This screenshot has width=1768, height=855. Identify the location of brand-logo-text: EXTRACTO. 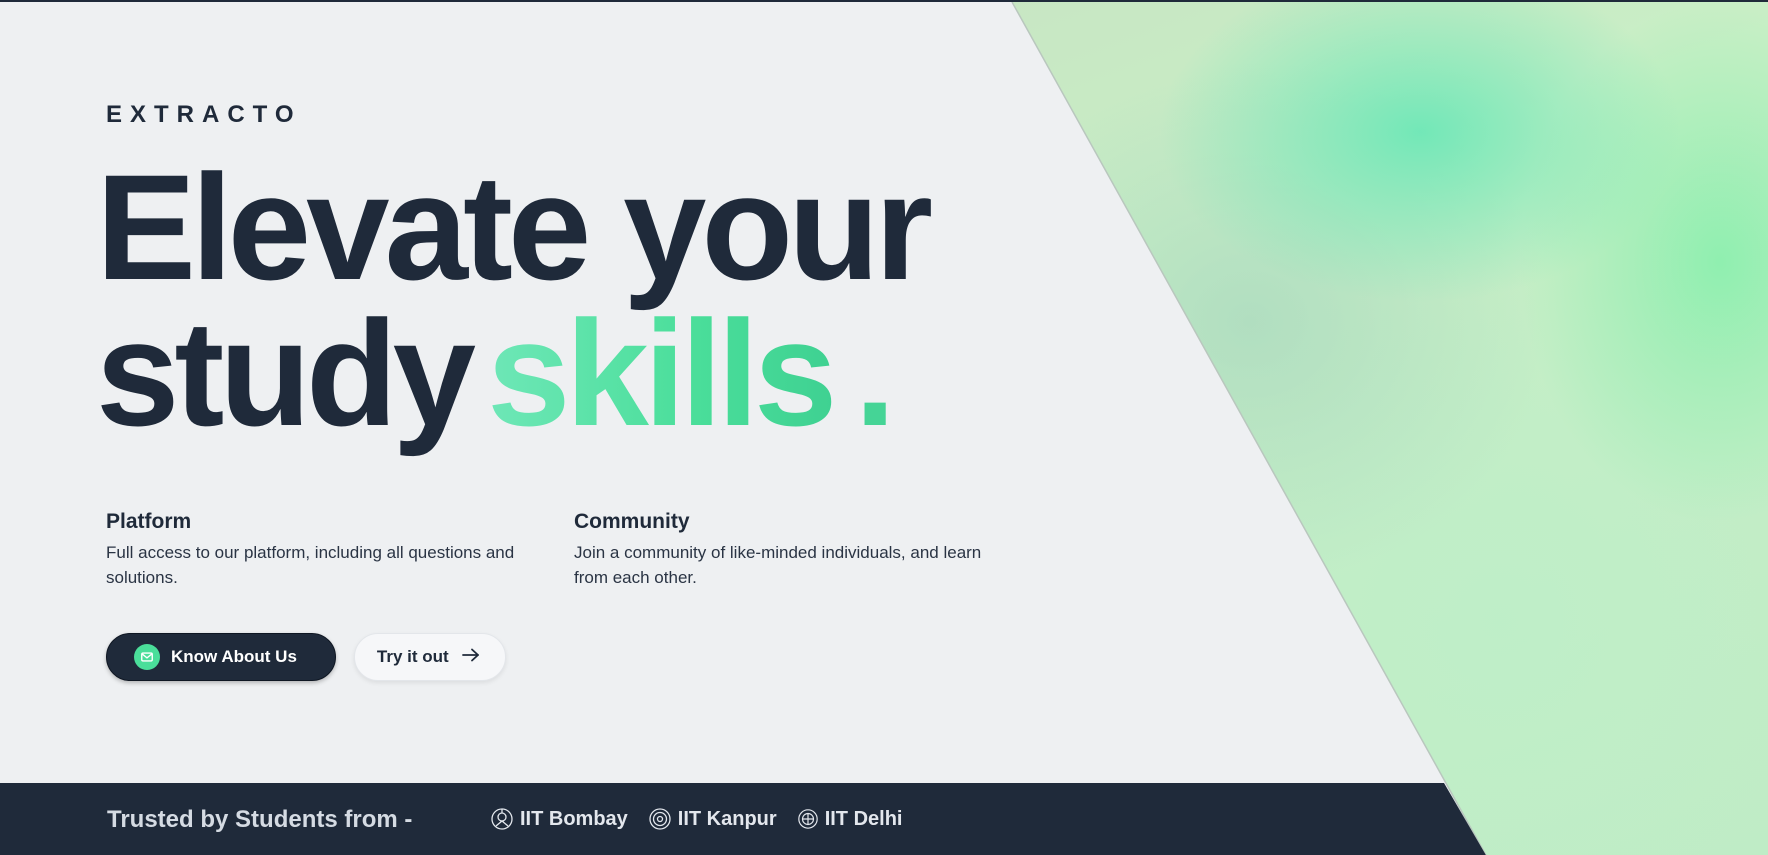
(204, 115).